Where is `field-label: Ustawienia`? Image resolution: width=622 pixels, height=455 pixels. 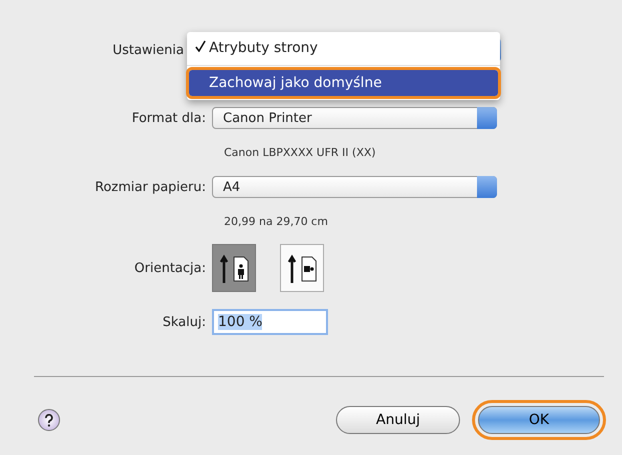
field-label: Ustawienia is located at coordinates (148, 51).